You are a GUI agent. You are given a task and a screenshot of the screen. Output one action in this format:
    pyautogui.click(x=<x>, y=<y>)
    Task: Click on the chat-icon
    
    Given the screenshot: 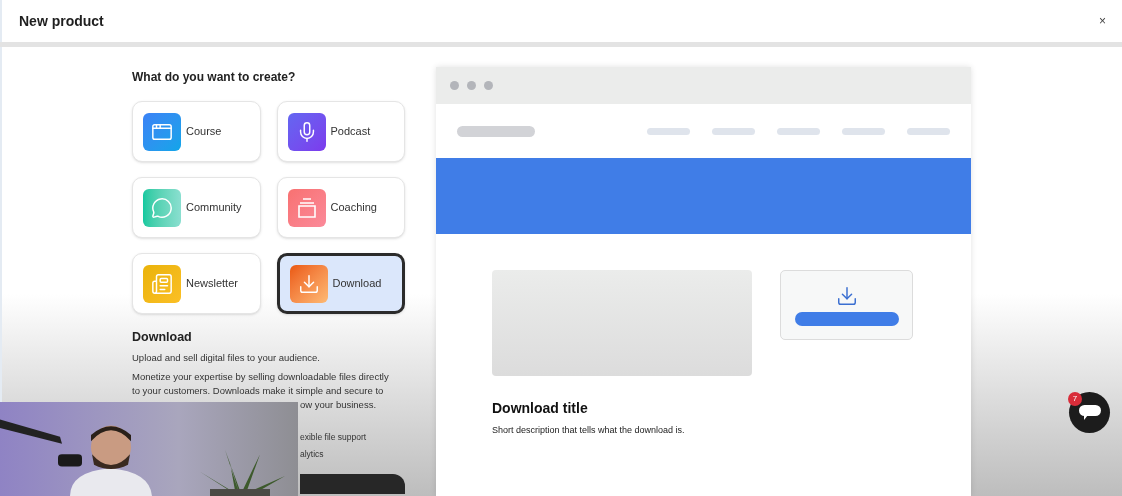 What is the action you would take?
    pyautogui.click(x=1089, y=412)
    